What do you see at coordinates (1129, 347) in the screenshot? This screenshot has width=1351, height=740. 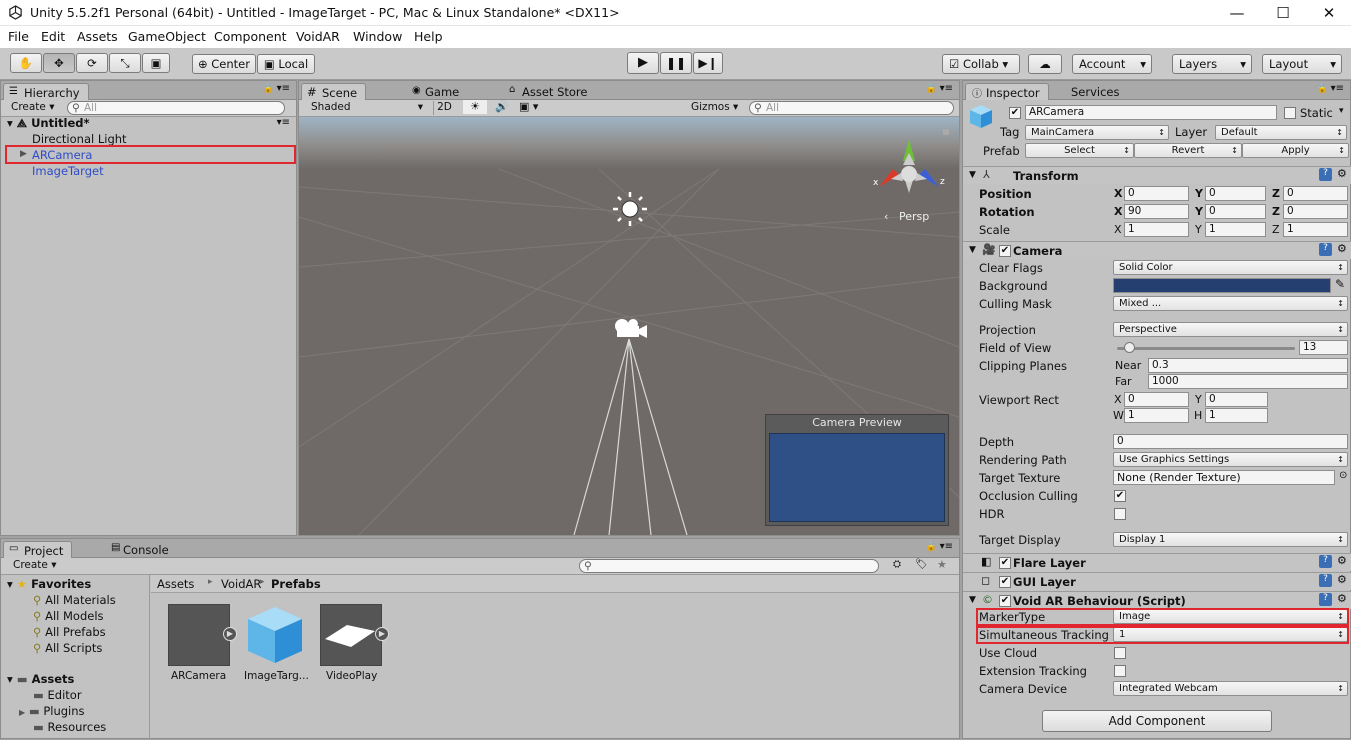 I see `fov-slider-handle` at bounding box center [1129, 347].